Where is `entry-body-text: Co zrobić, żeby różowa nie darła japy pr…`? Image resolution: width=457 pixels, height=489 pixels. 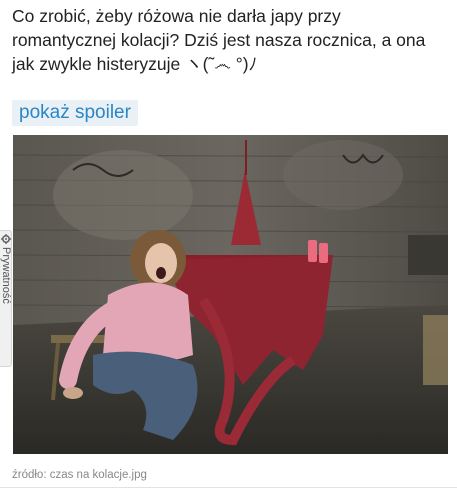 entry-body-text: Co zrobić, żeby różowa nie darła japy pr… is located at coordinates (219, 40).